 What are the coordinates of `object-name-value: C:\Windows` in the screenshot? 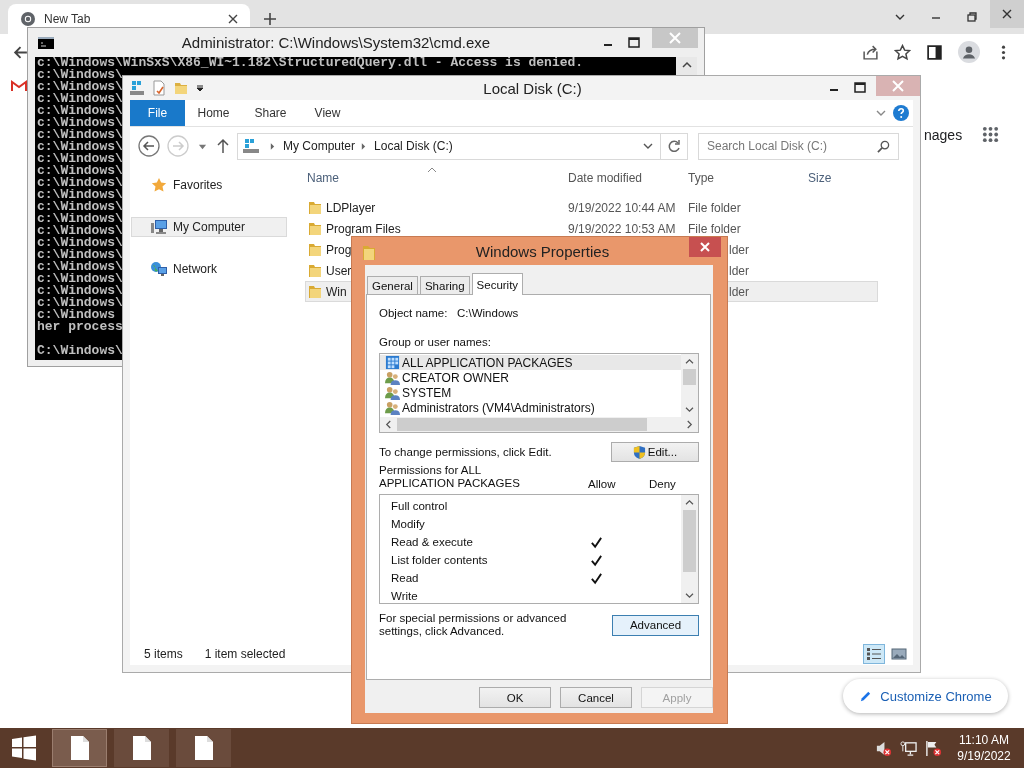 It's located at (488, 313).